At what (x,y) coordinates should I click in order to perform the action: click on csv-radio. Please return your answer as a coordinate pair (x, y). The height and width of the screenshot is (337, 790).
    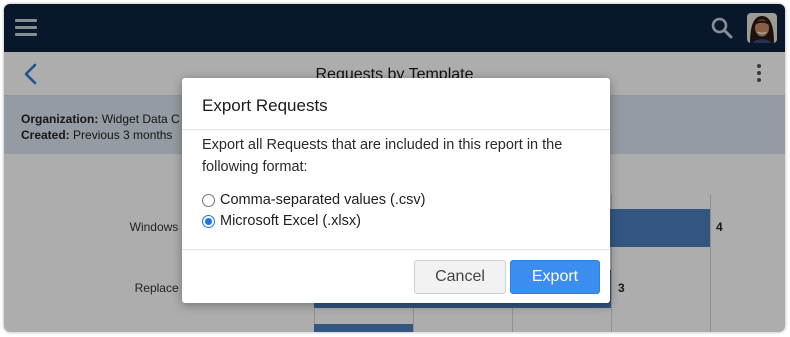
    Looking at the image, I should click on (208, 200).